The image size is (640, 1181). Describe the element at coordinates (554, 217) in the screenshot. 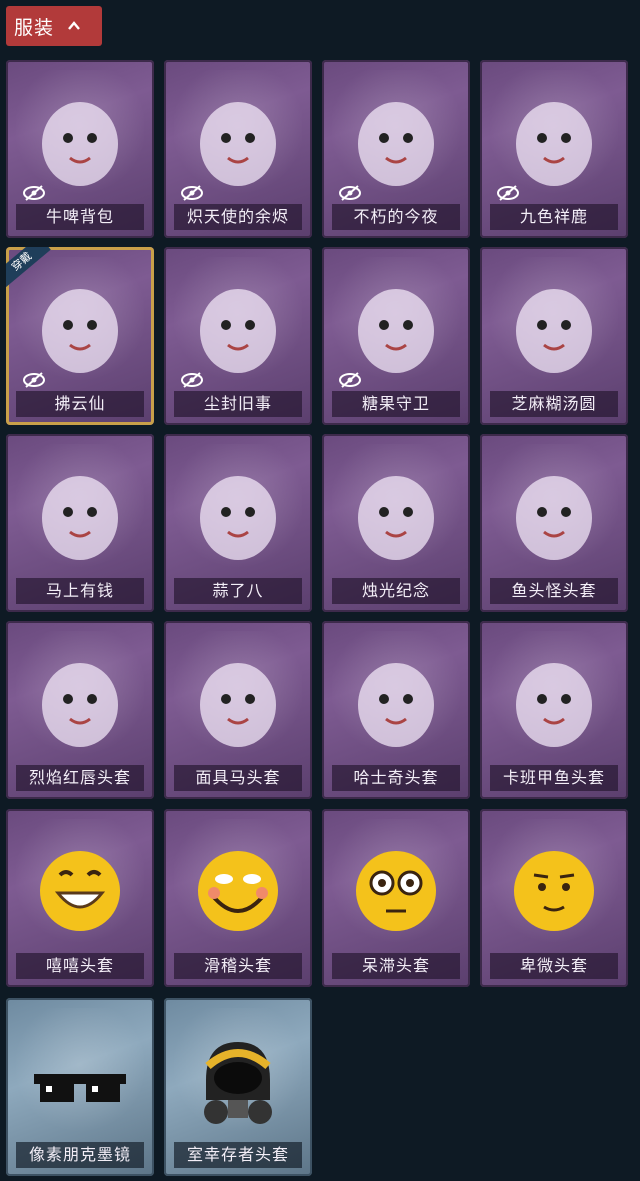

I see `costume-label: 九色祥鹿` at that location.